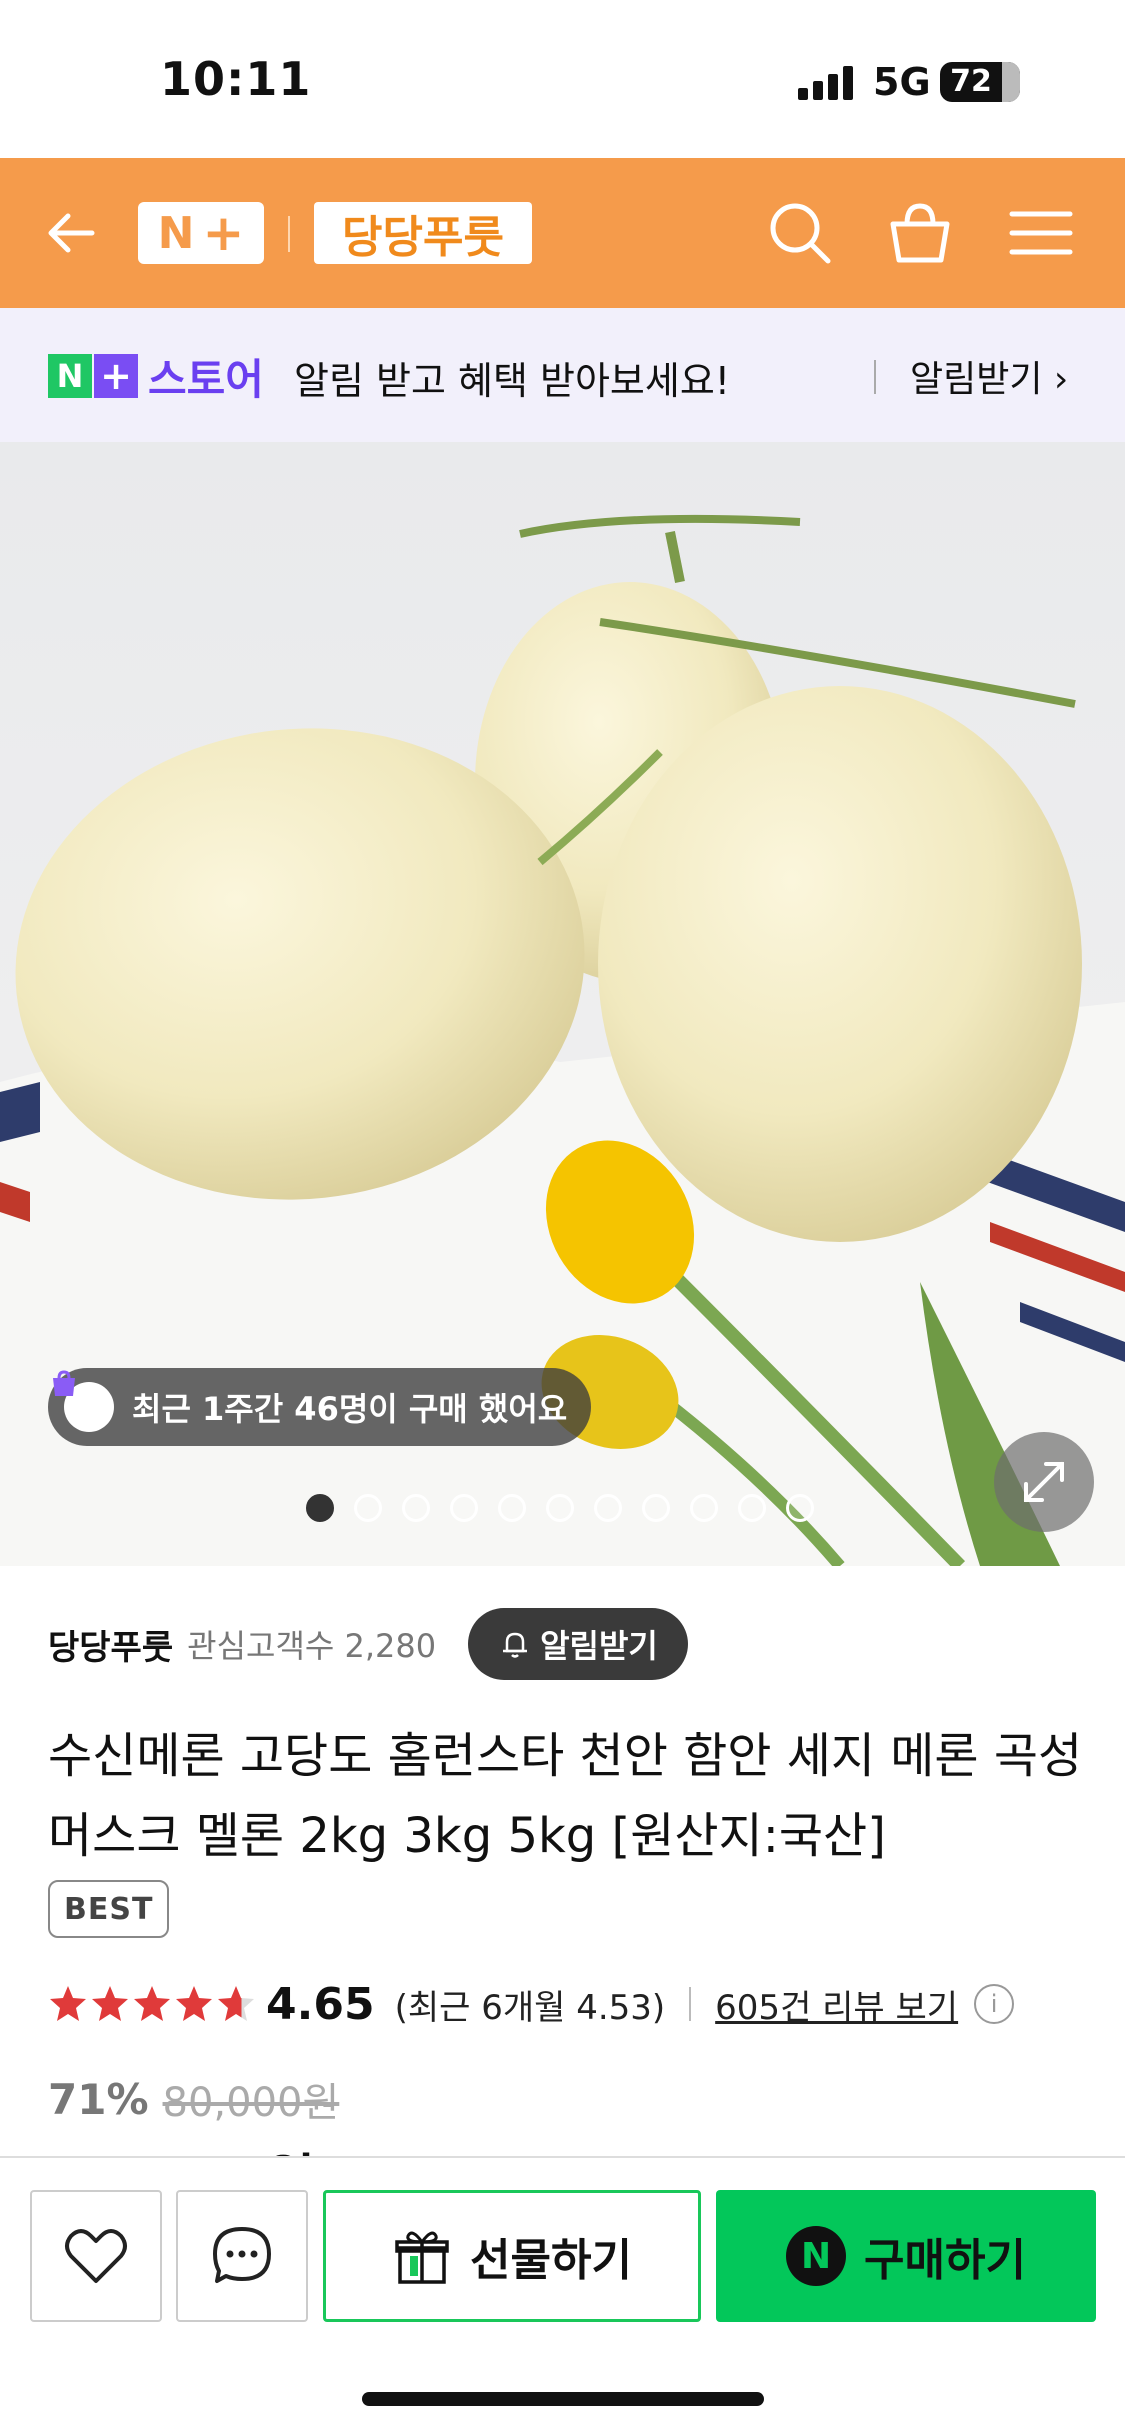  I want to click on network-type: 5G, so click(902, 82).